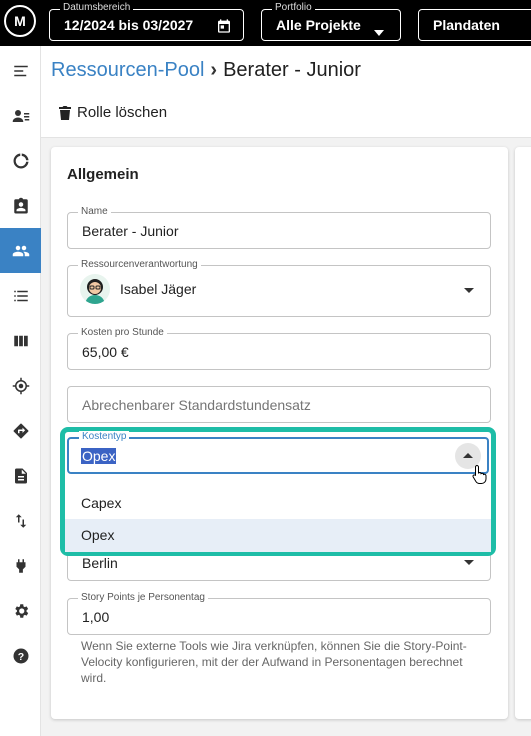 The height and width of the screenshot is (736, 531). I want to click on date-range-picker: Datumsbereich 12/2024 bis 03/2027, so click(146, 21).